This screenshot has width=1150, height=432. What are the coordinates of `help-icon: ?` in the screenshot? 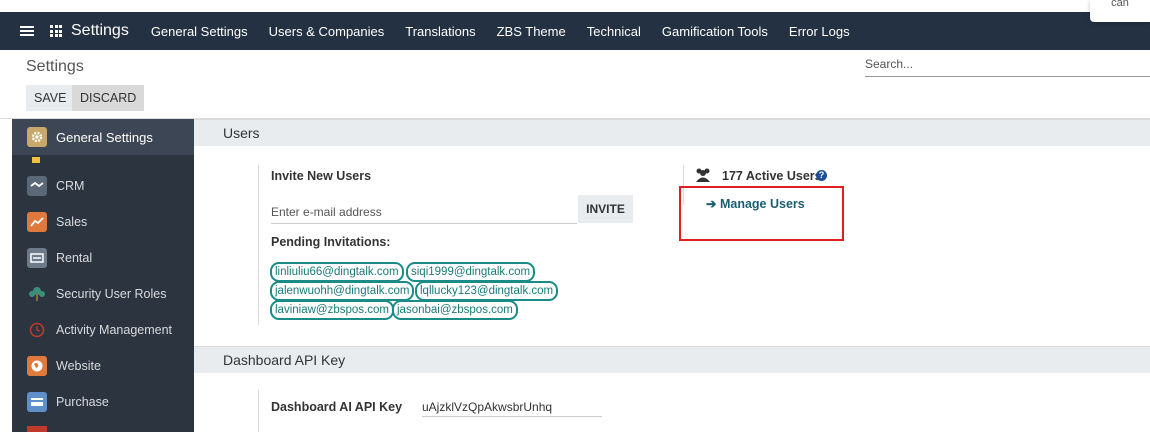 It's located at (821, 175).